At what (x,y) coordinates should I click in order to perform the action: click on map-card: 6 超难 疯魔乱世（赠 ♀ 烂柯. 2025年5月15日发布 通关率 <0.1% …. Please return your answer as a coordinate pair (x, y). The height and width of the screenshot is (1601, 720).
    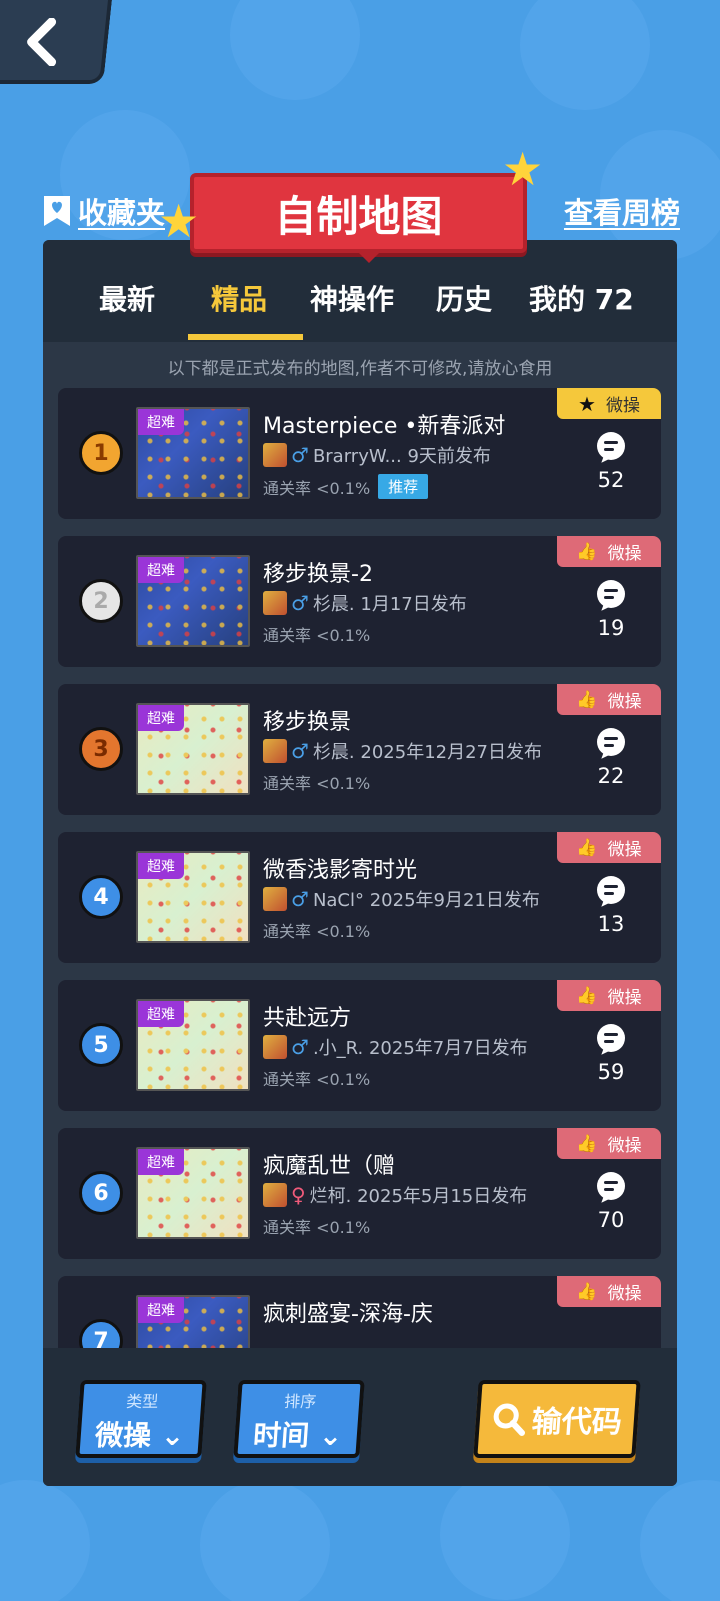
    Looking at the image, I should click on (359, 1193).